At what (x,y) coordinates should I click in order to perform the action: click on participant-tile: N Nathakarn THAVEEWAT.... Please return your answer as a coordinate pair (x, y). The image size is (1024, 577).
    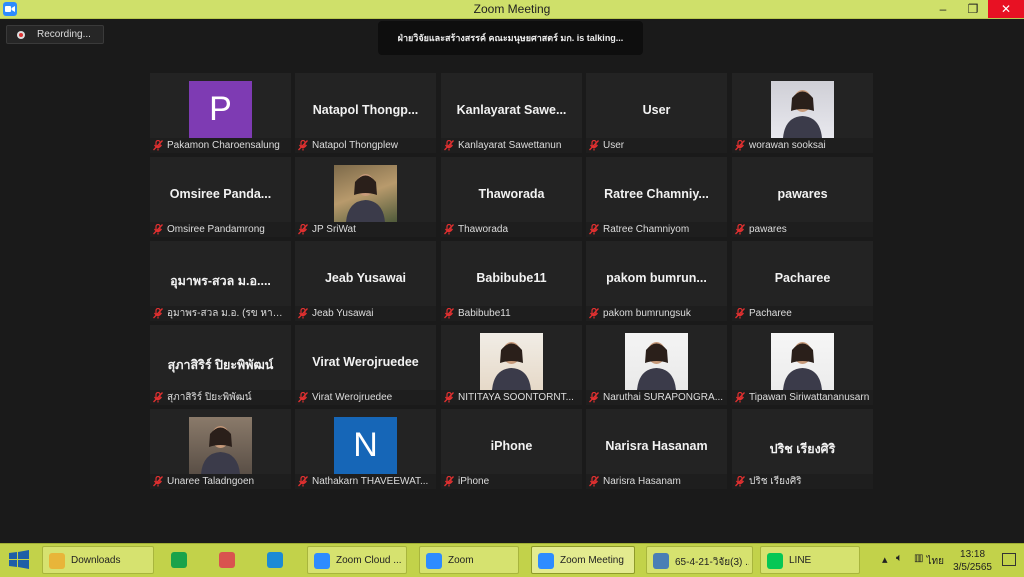
    Looking at the image, I should click on (365, 449).